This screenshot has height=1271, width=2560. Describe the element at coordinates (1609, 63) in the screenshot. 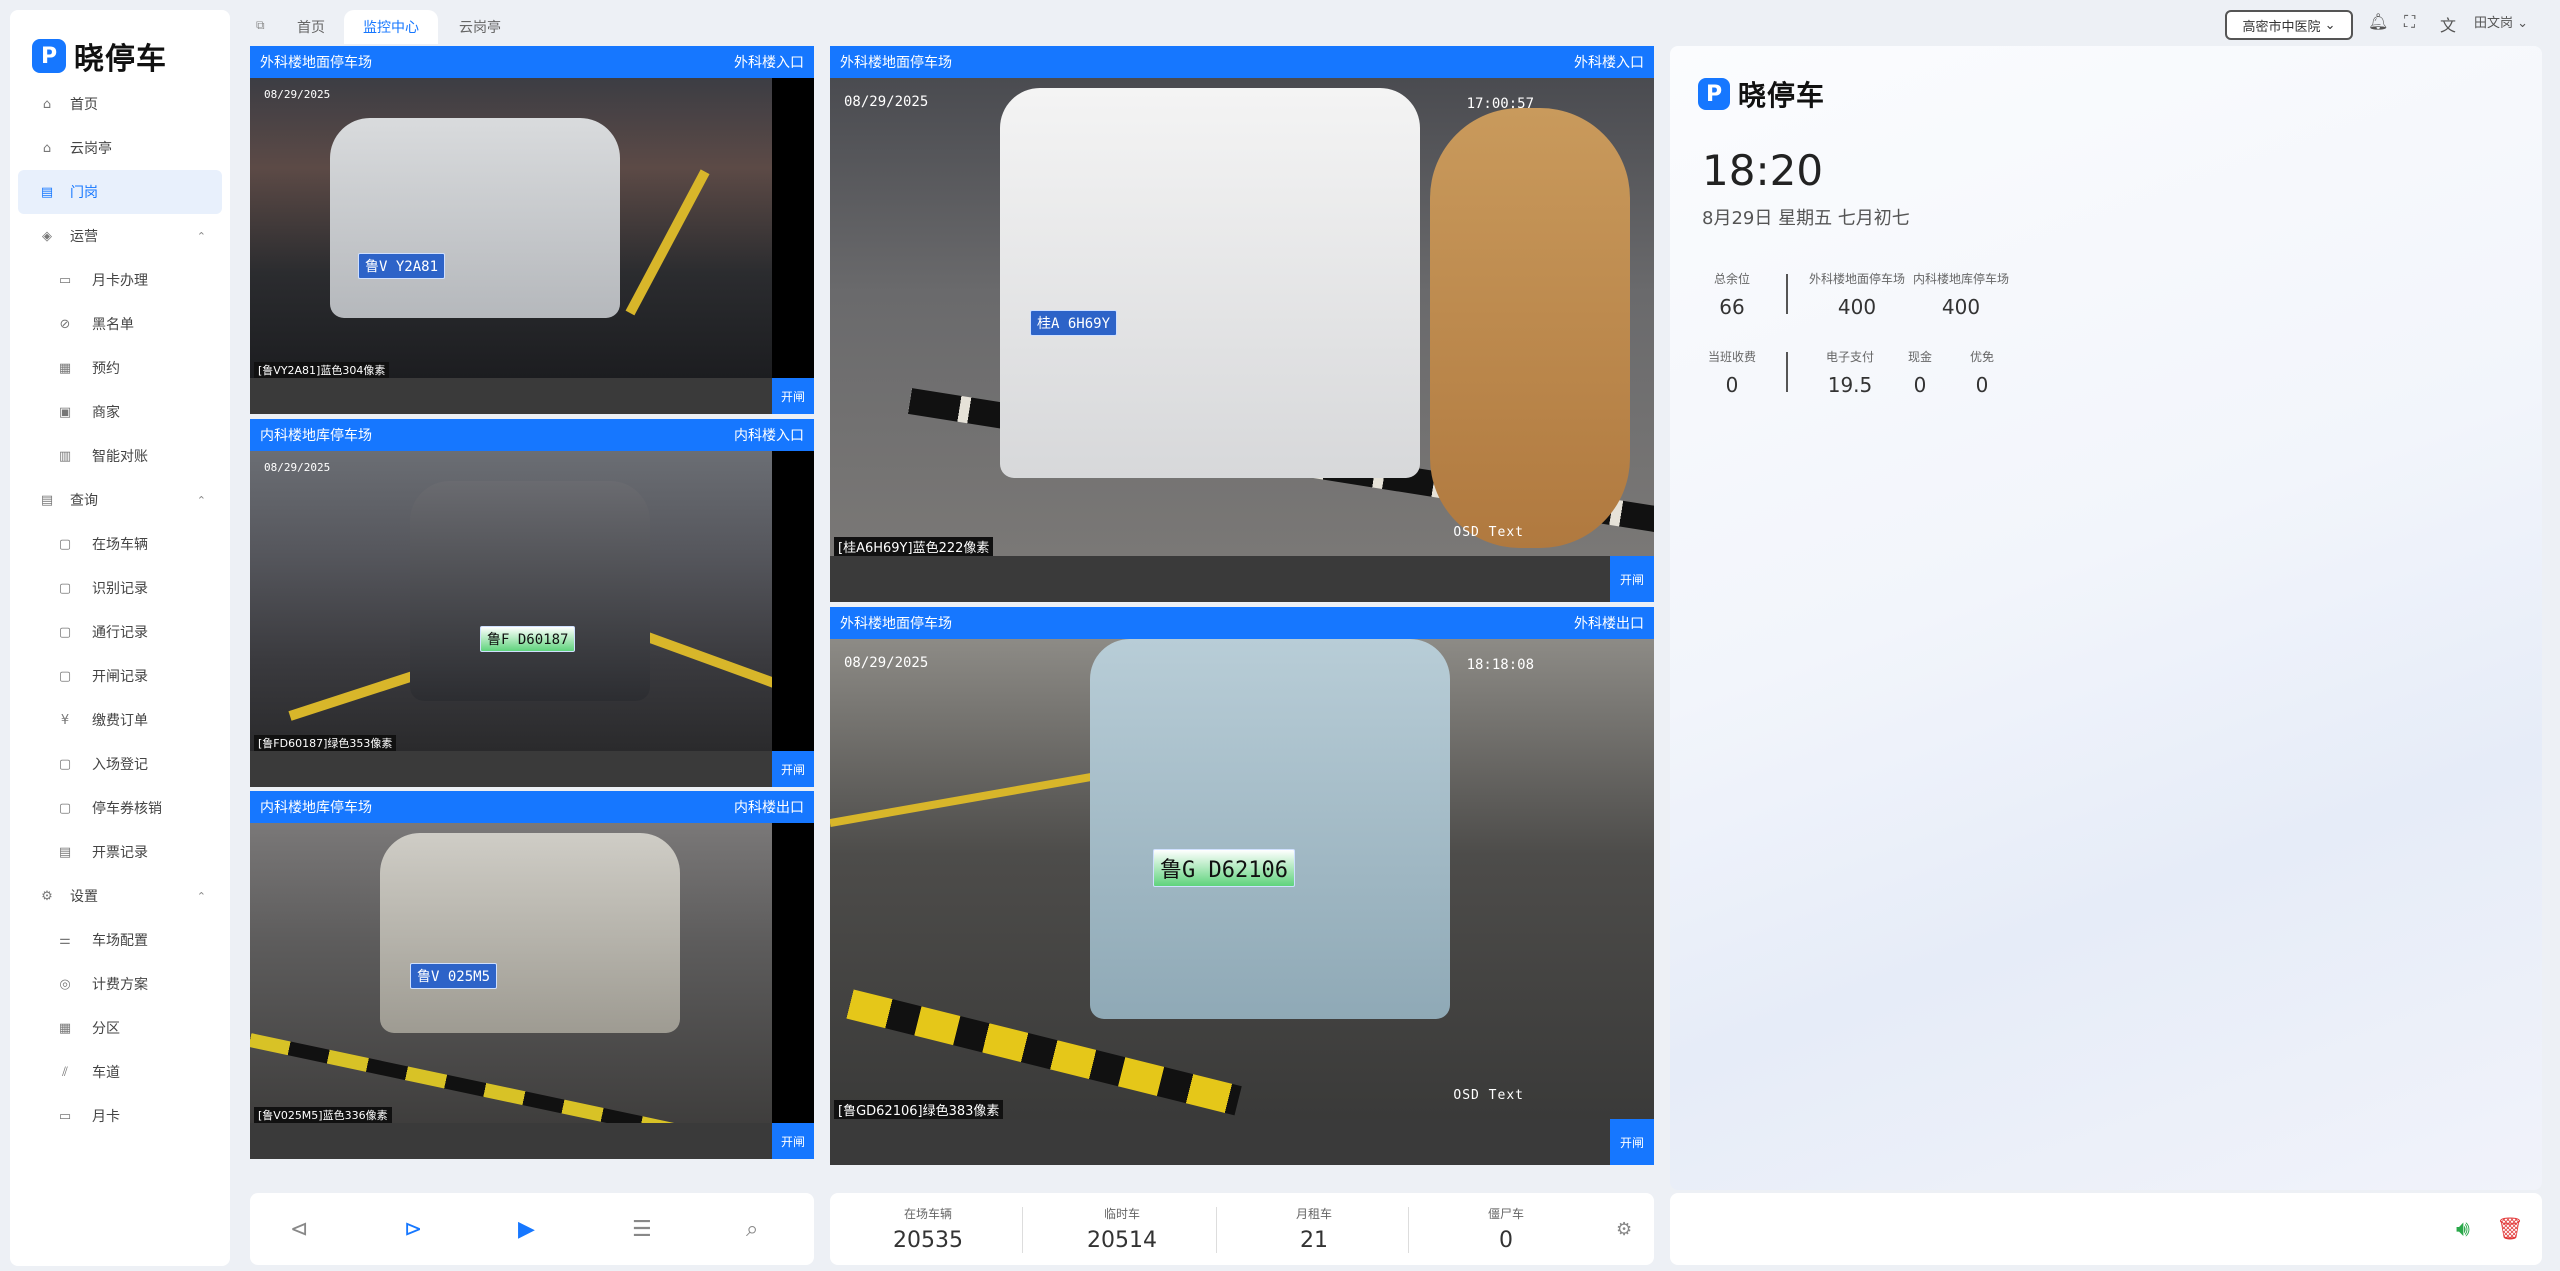

I see `camera-gate-name: 外科楼入口` at that location.